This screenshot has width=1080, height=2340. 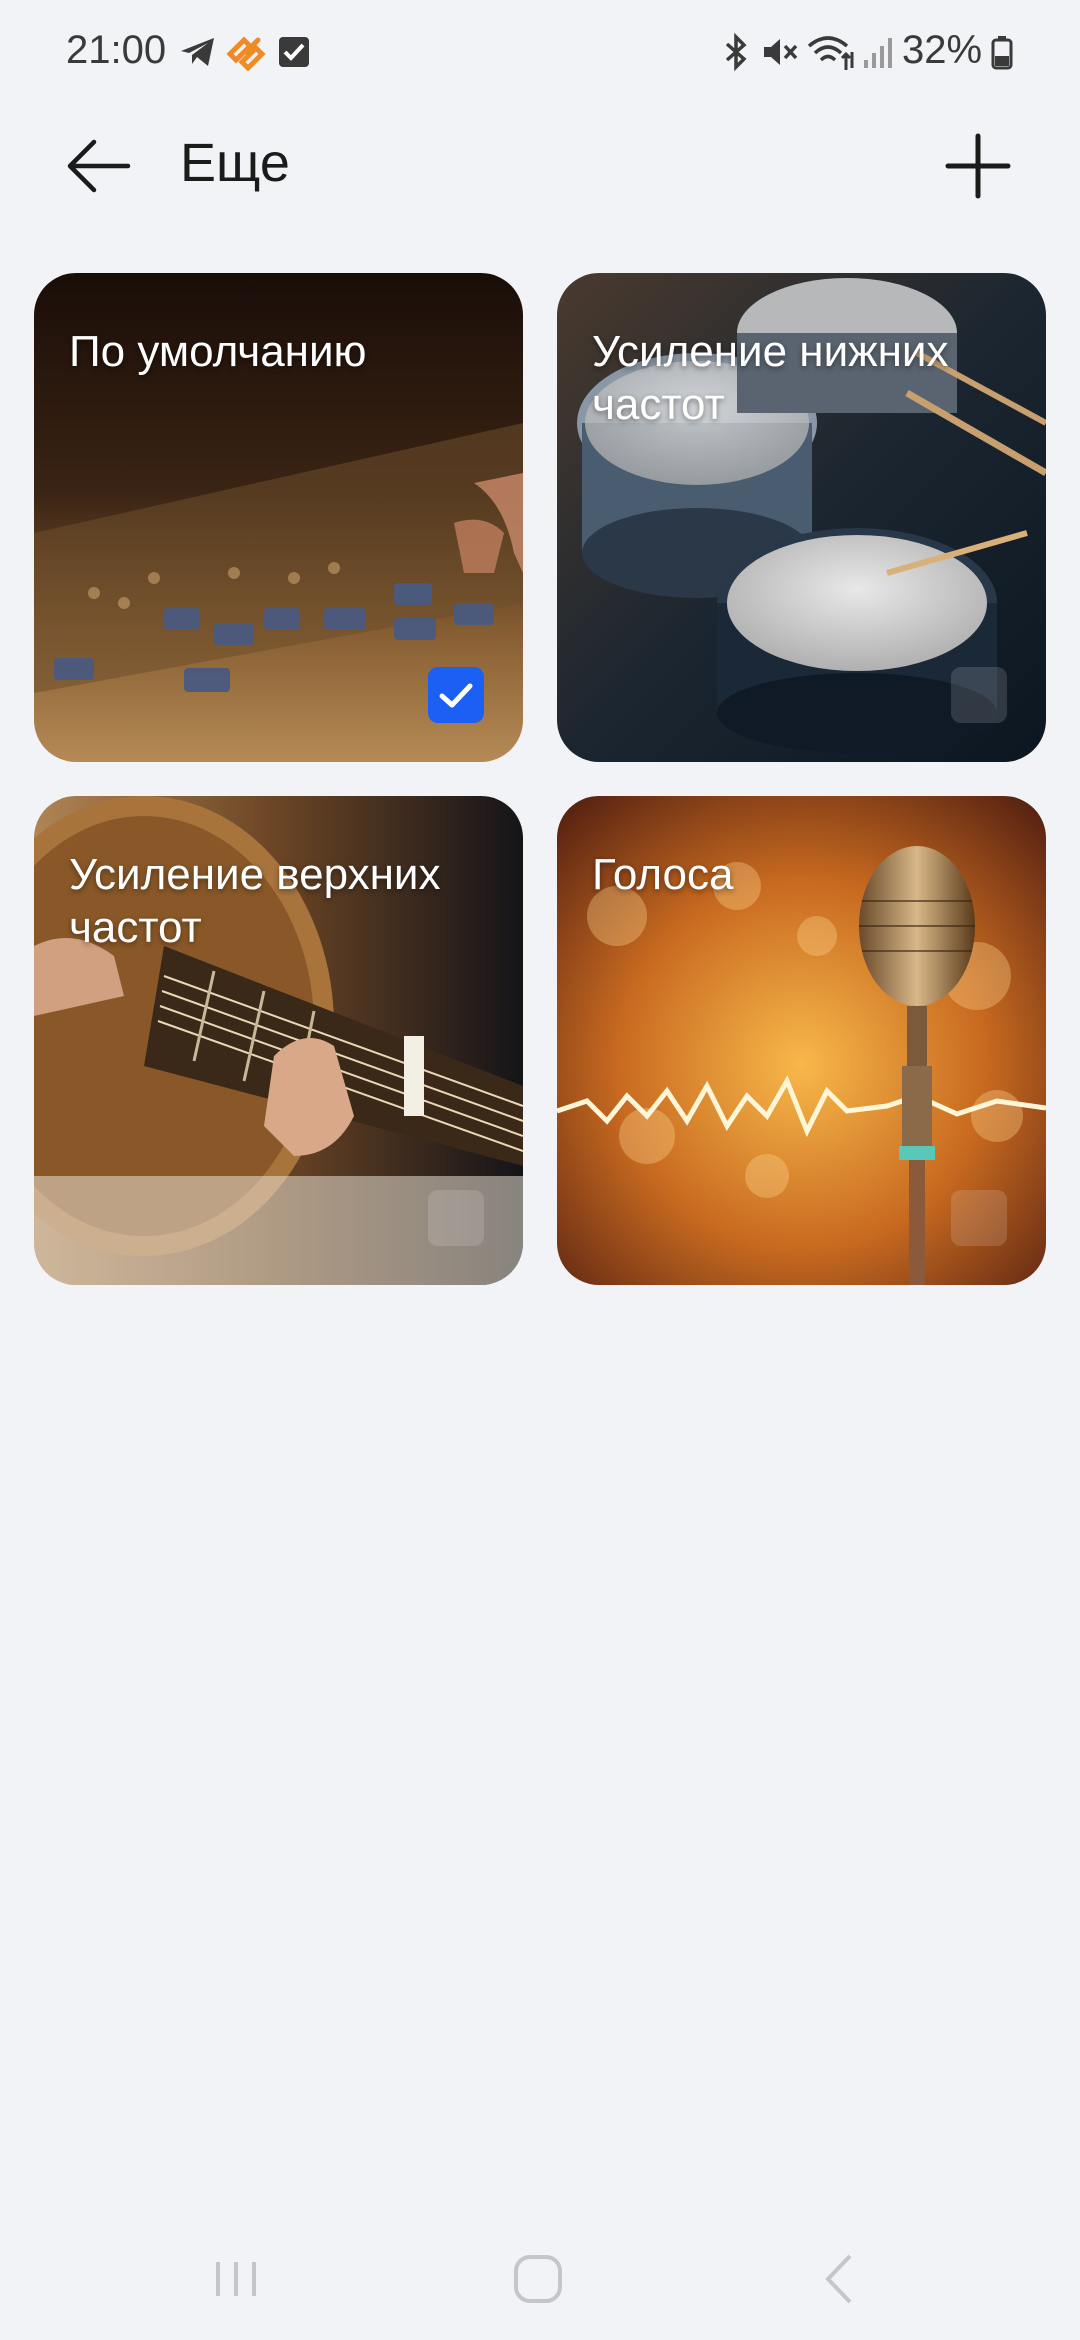 What do you see at coordinates (1002, 52) in the screenshot?
I see `battery-icon` at bounding box center [1002, 52].